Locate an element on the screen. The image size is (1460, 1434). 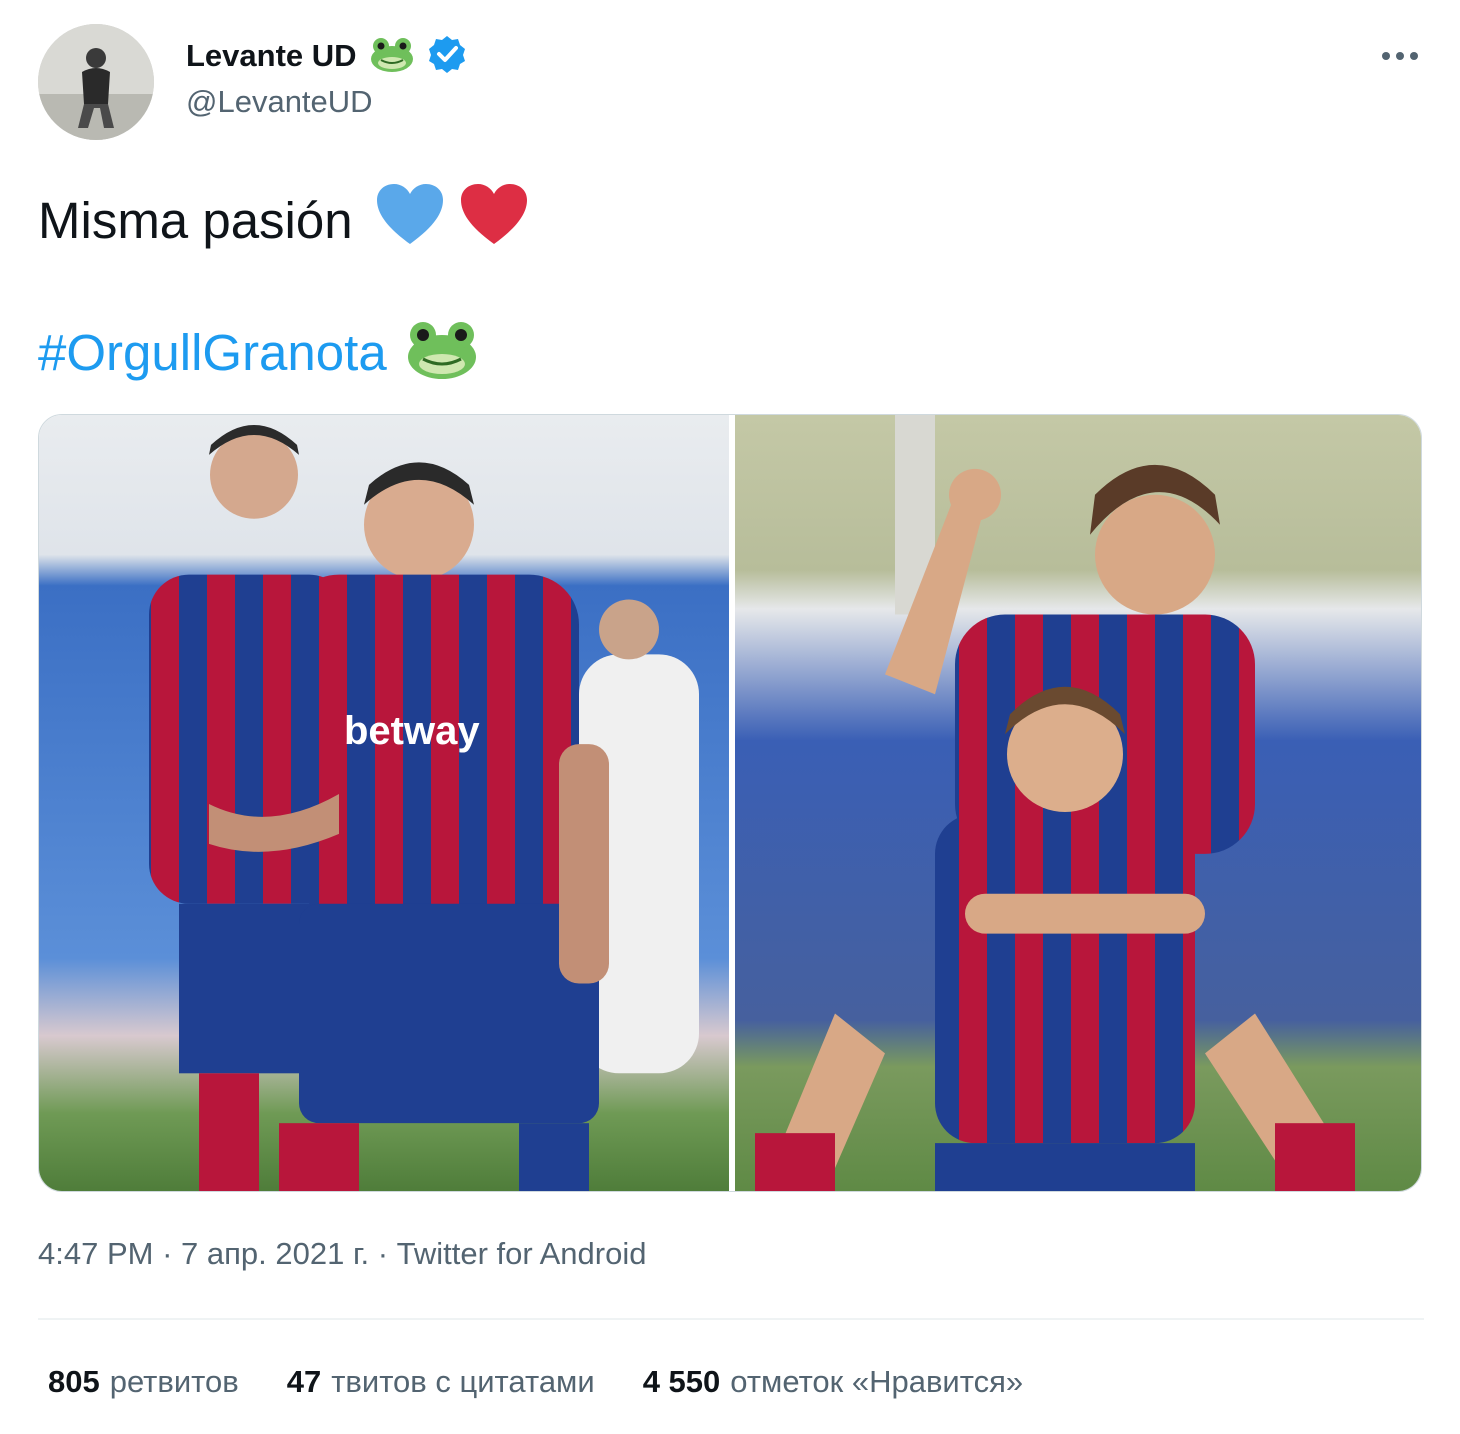
likes-count: 4 550 is located at coordinates (681, 1381).